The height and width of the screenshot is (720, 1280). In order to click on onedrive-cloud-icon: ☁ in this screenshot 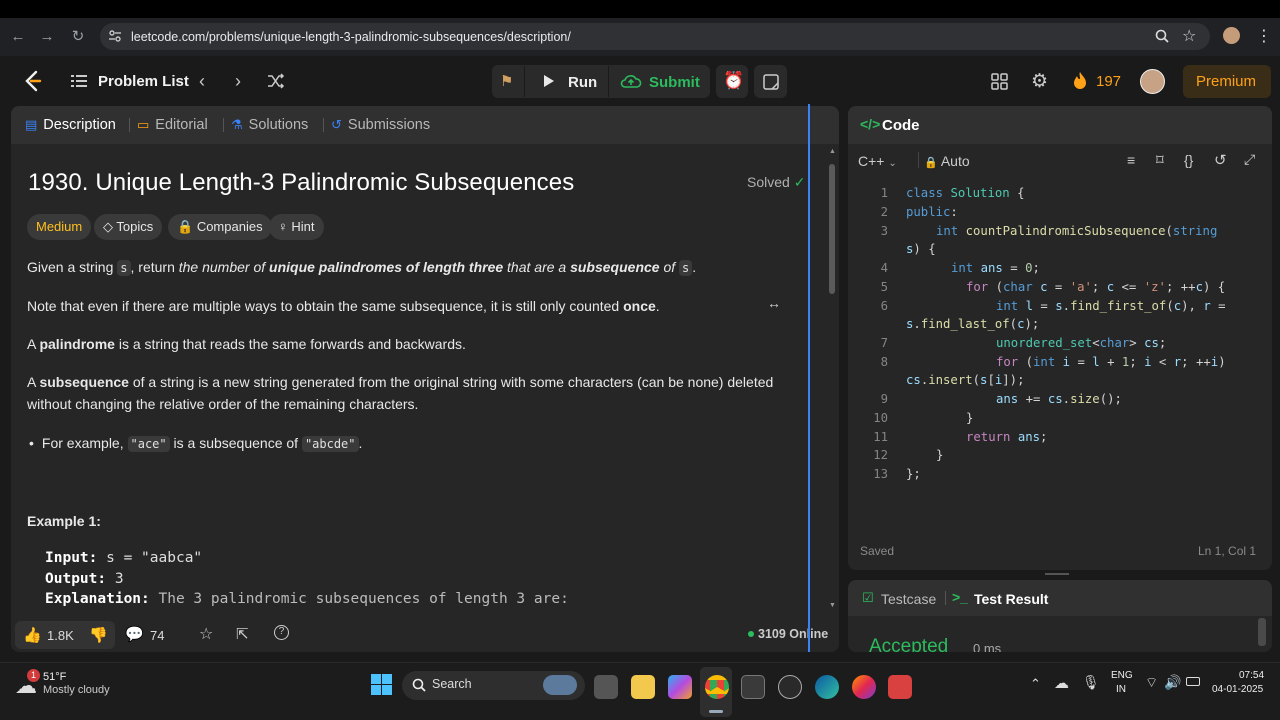, I will do `click(1061, 683)`.